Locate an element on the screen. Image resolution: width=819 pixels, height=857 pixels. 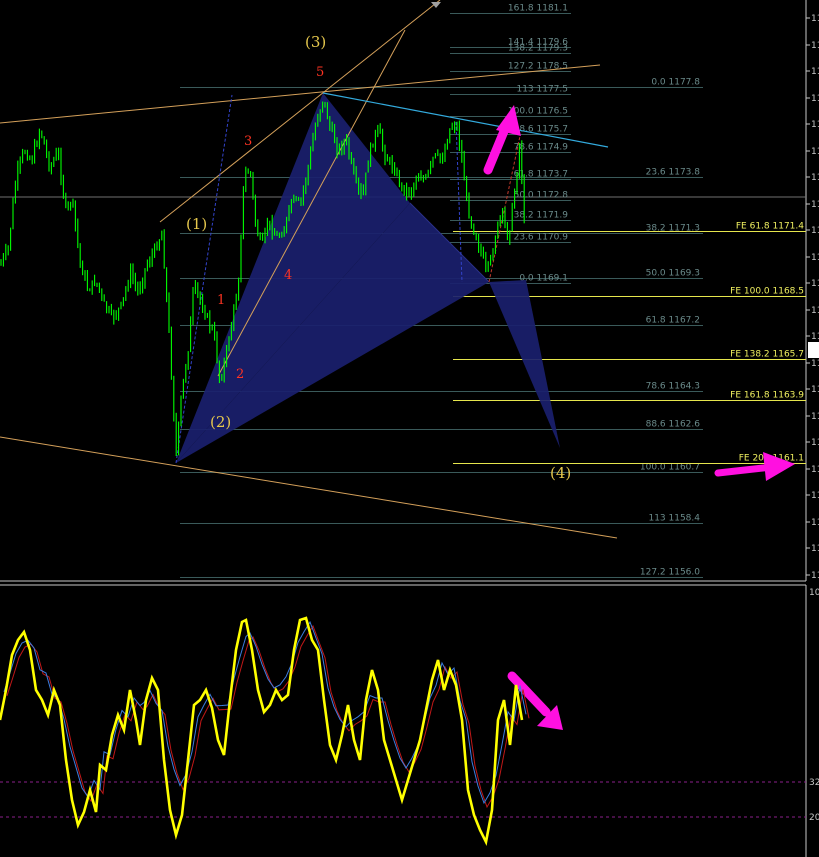
fib-main-label: 50.0 1169.3 is located at coordinates (673, 274).